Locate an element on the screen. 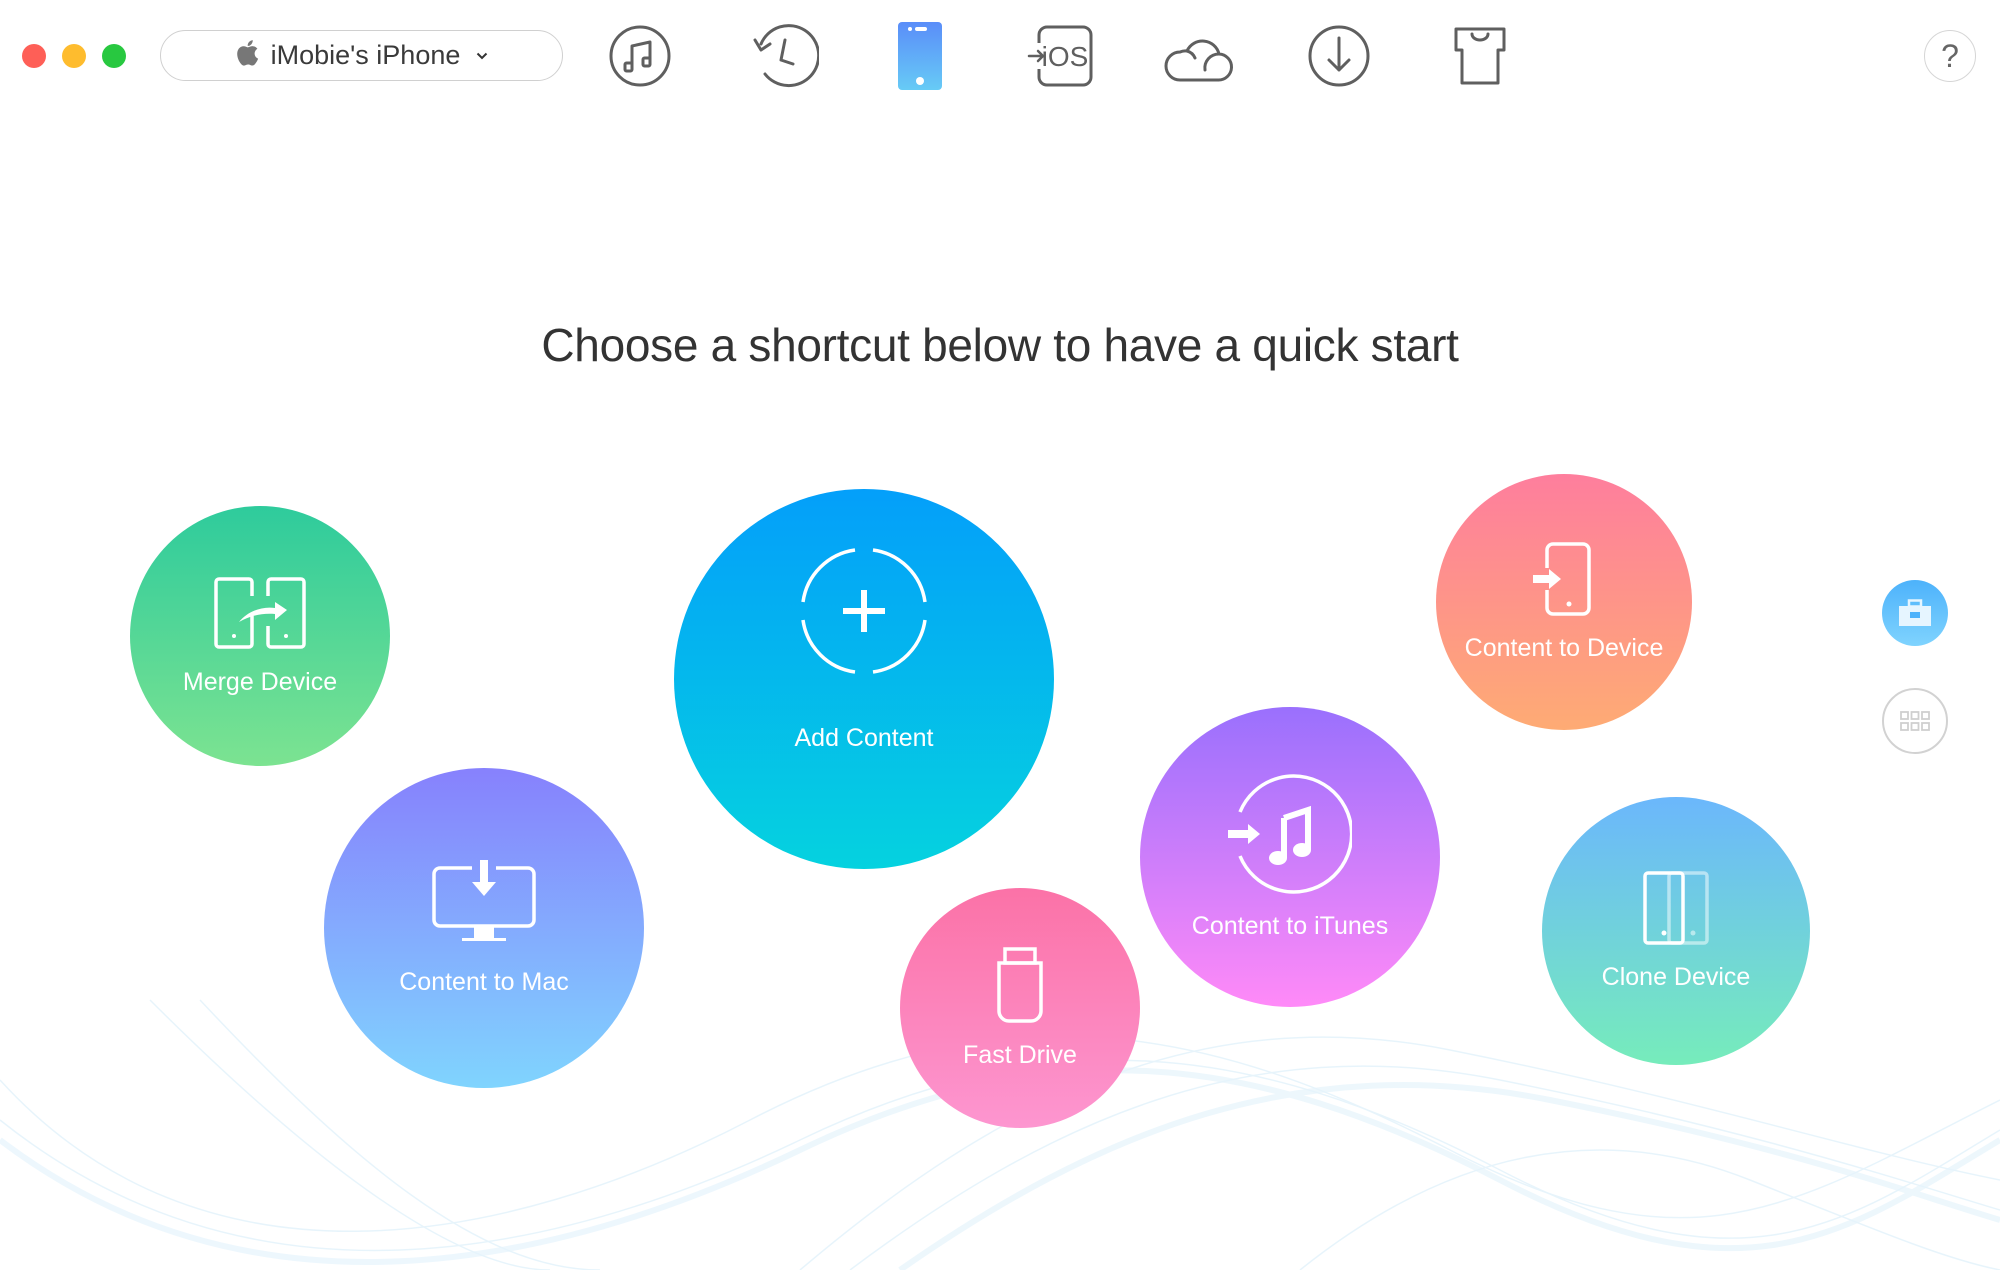 Image resolution: width=2000 pixels, height=1270 pixels. shortcut-merge-device: Merge Device is located at coordinates (260, 636).